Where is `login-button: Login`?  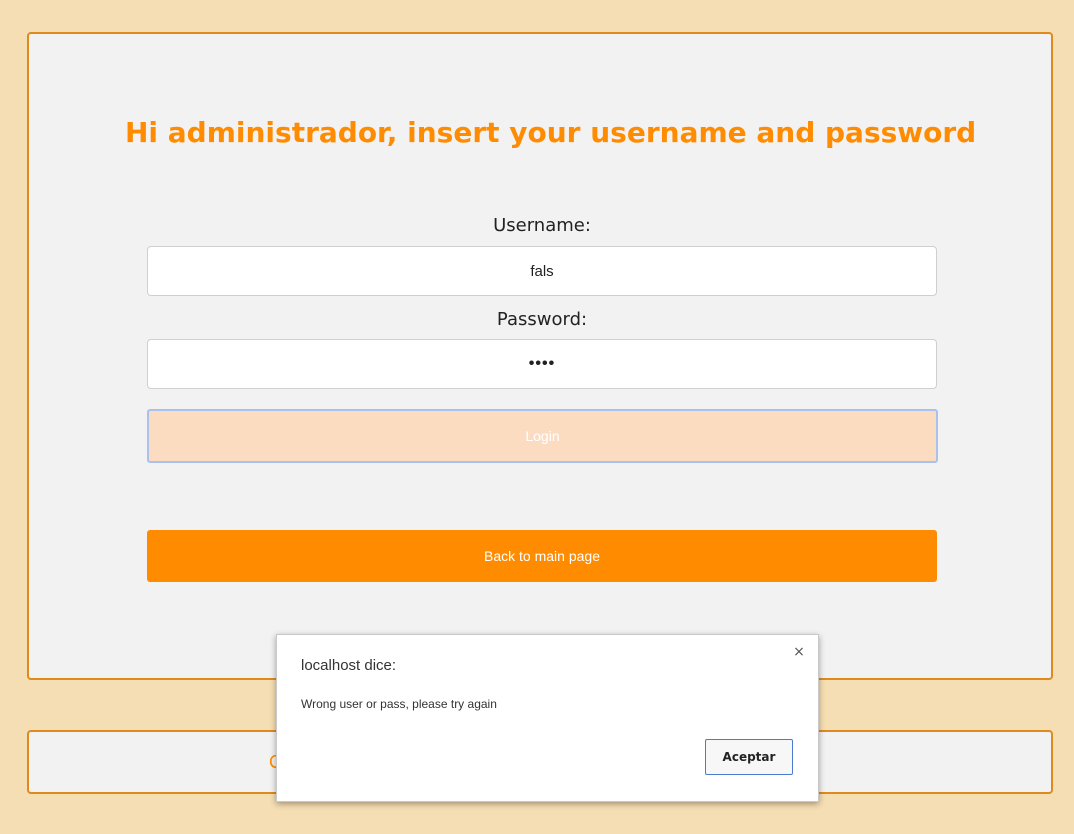 login-button: Login is located at coordinates (542, 436).